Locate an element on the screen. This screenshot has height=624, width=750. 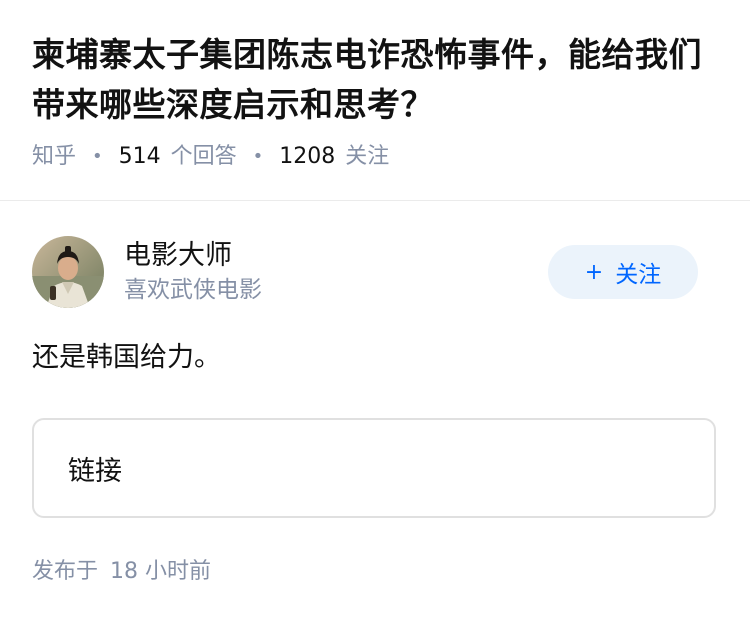
follow-button: + 关注 is located at coordinates (623, 272).